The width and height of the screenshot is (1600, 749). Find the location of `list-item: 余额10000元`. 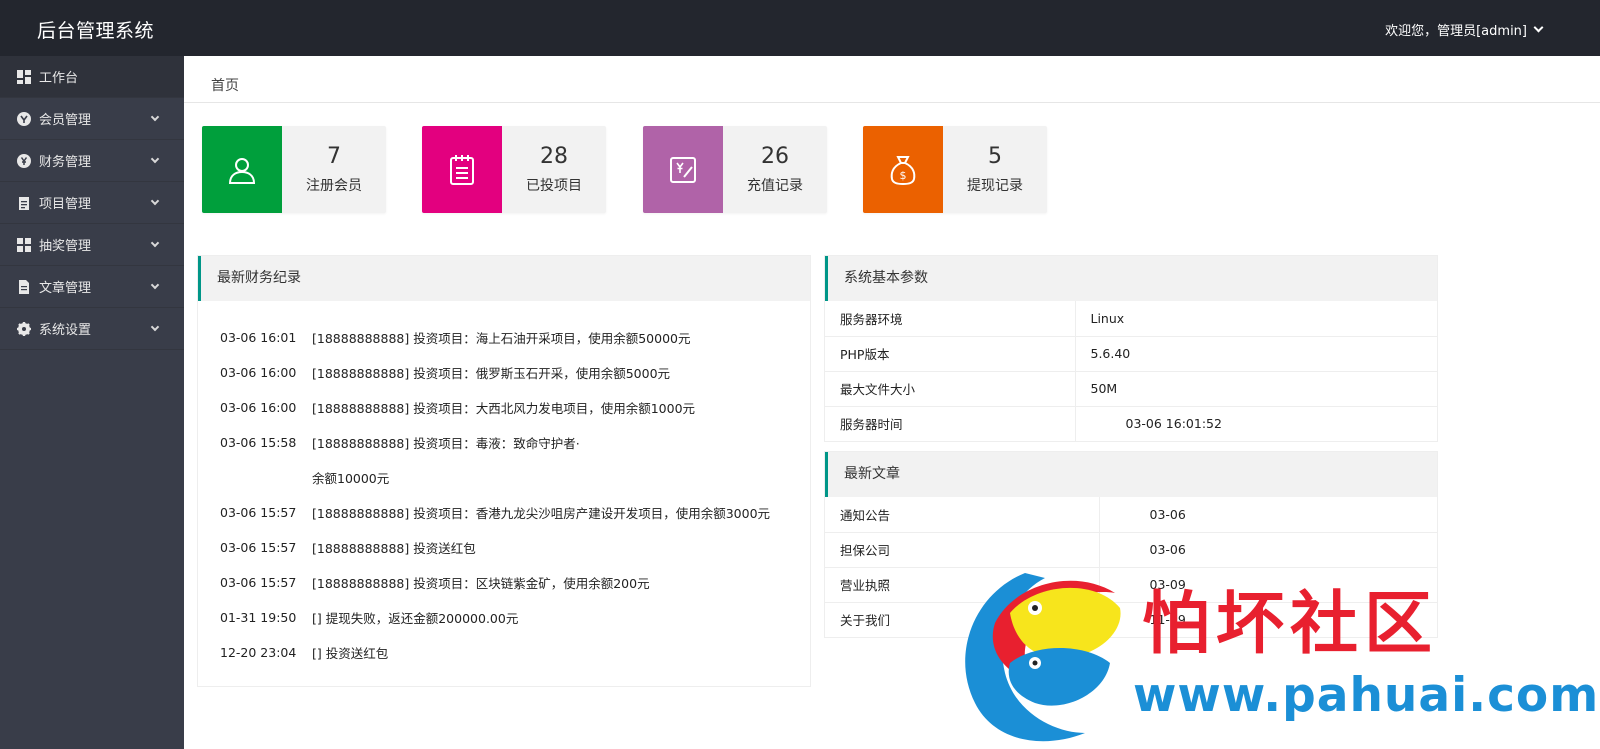

list-item: 余额10000元 is located at coordinates (515, 477).